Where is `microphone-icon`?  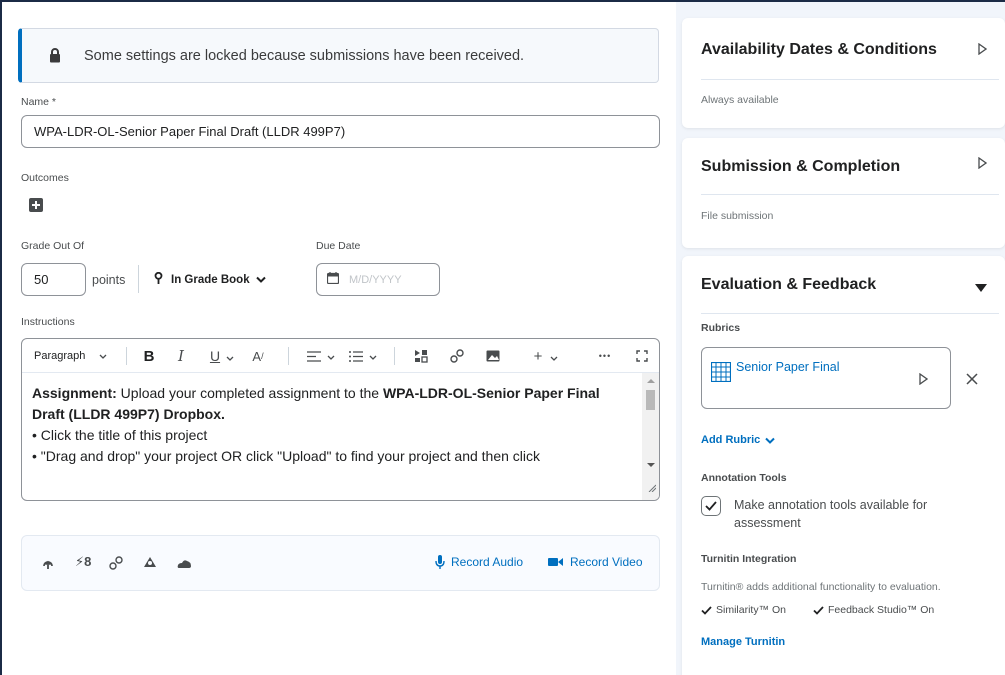 microphone-icon is located at coordinates (440, 562).